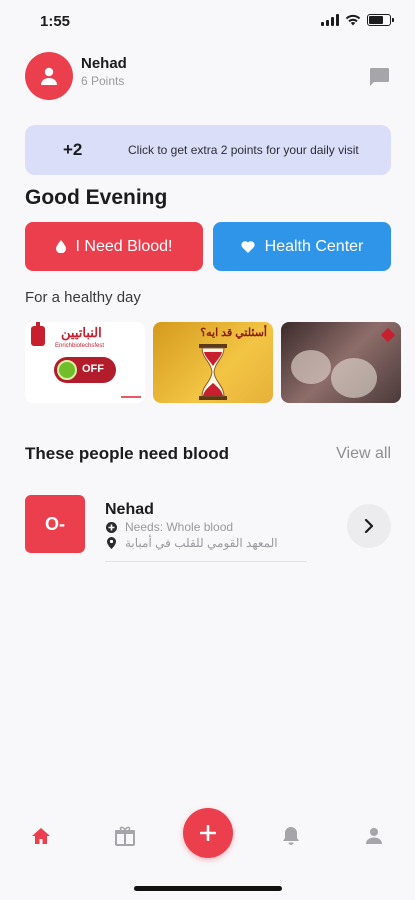 Image resolution: width=415 pixels, height=900 pixels. What do you see at coordinates (208, 888) in the screenshot?
I see `home-indicator` at bounding box center [208, 888].